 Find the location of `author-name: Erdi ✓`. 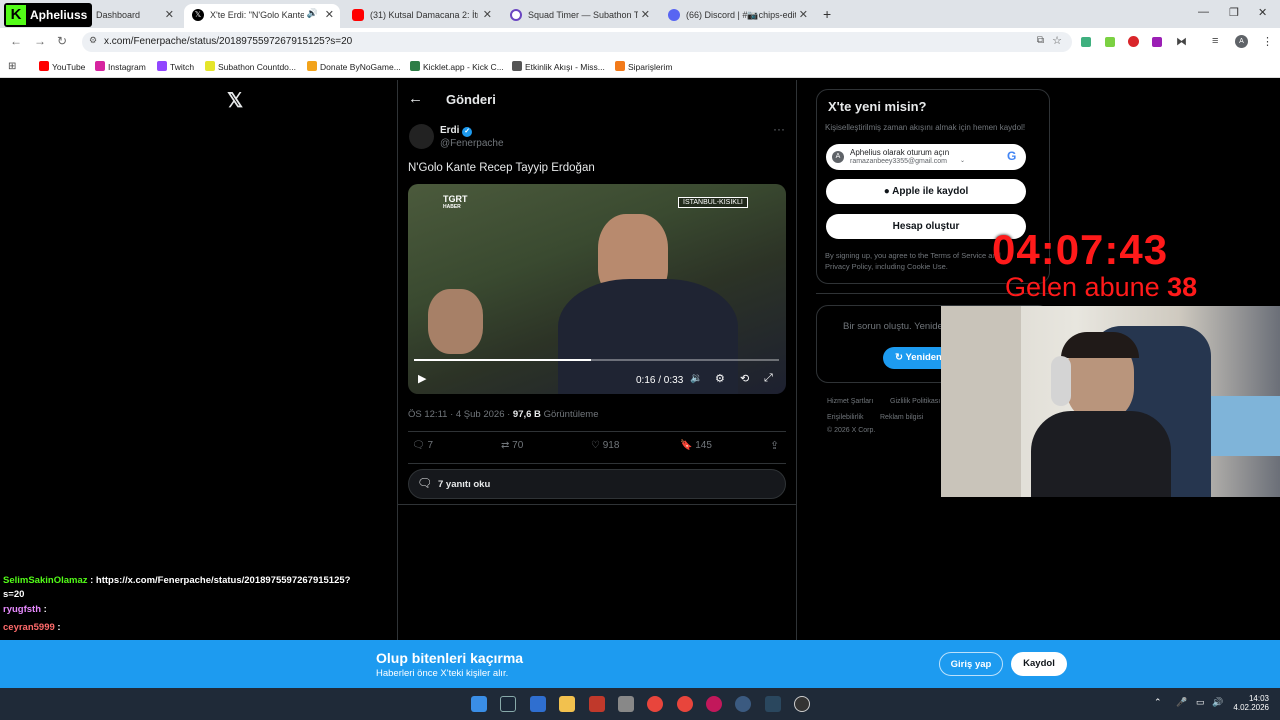

author-name: Erdi ✓ is located at coordinates (456, 131).